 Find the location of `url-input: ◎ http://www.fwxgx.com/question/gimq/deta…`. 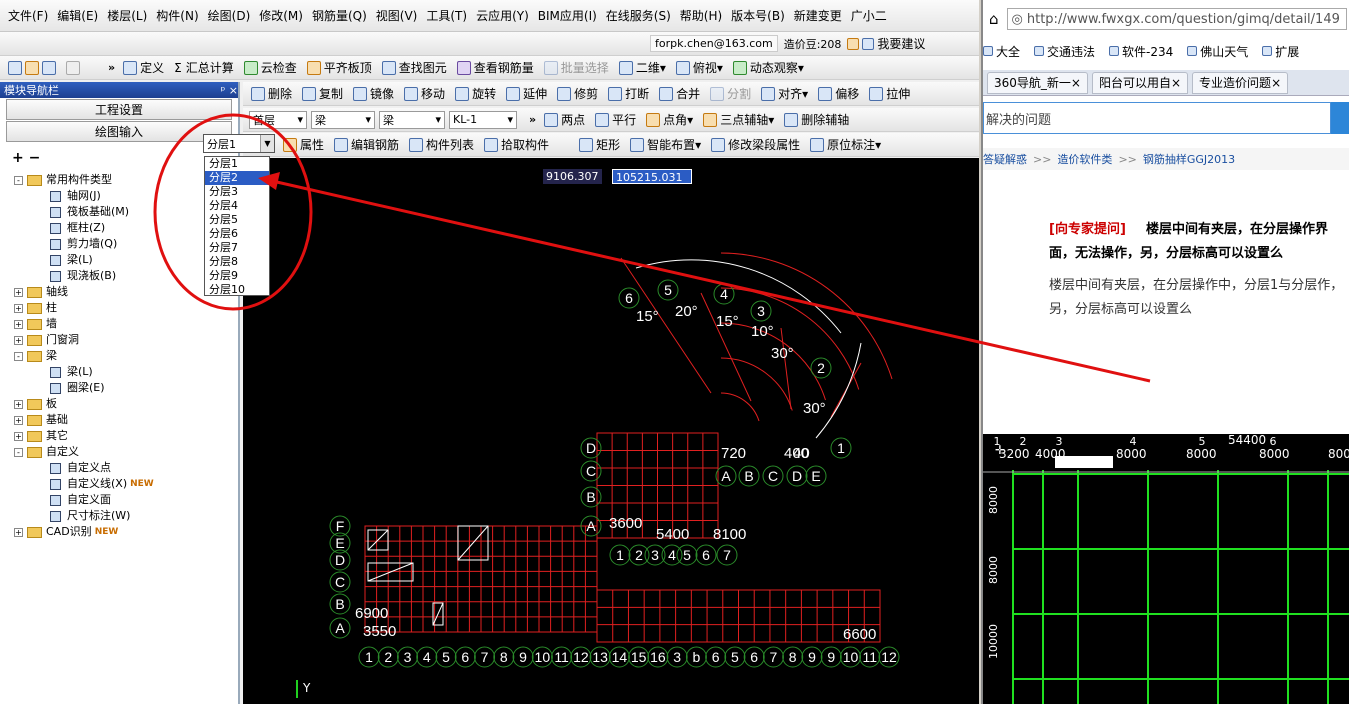

url-input: ◎ http://www.fwxgx.com/question/gimq/deta… is located at coordinates (1176, 19).